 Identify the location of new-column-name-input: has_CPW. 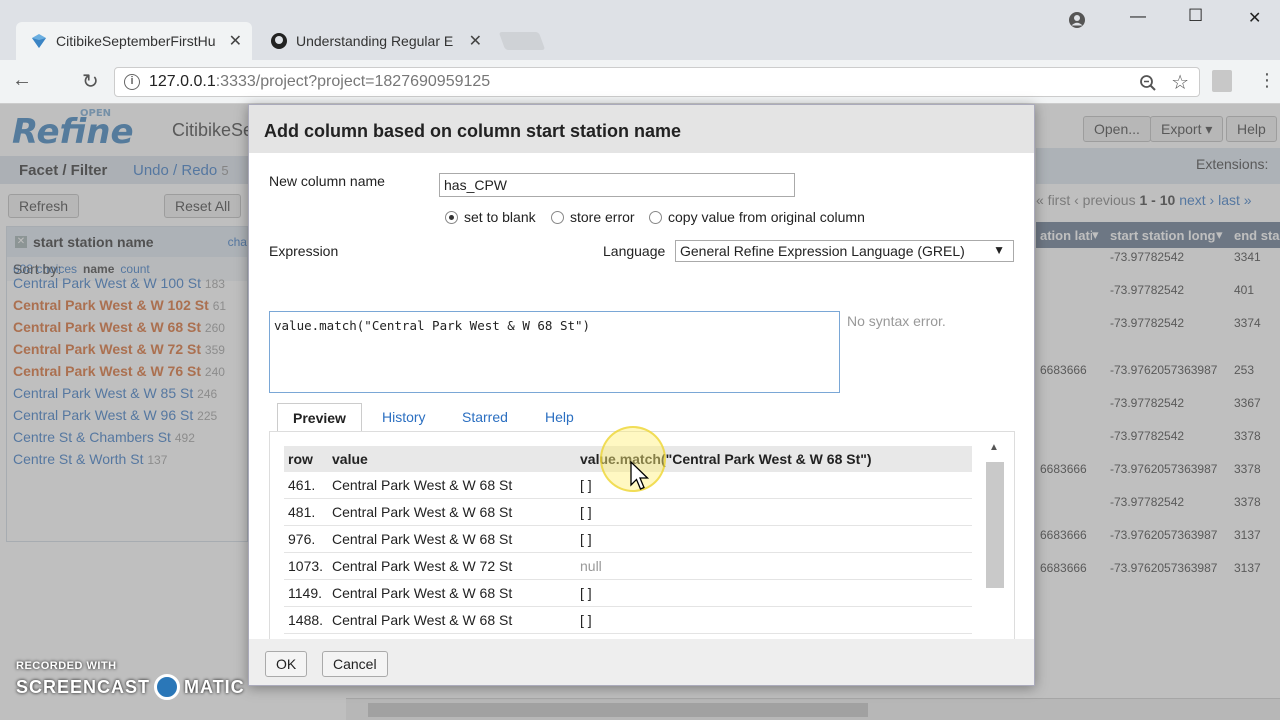
(617, 185).